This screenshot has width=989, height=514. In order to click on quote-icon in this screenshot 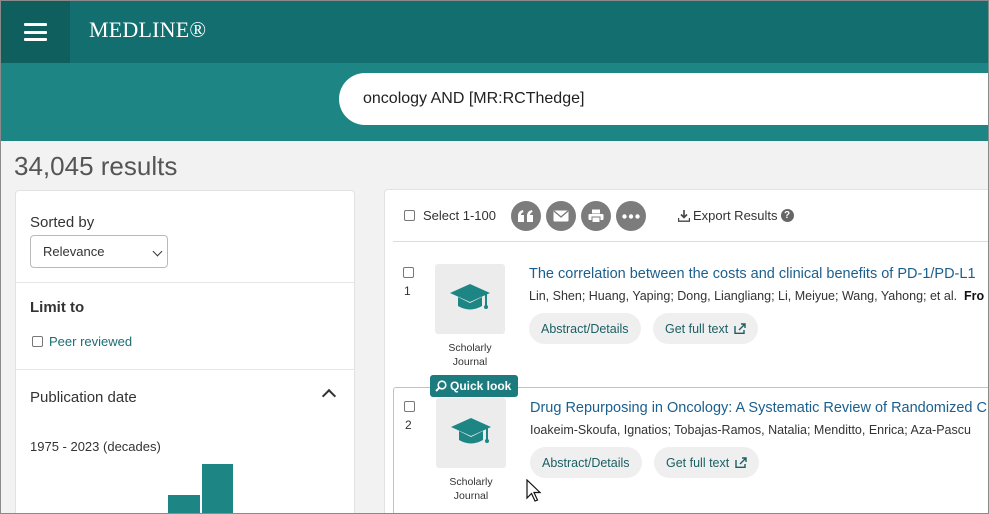, I will do `click(525, 216)`.